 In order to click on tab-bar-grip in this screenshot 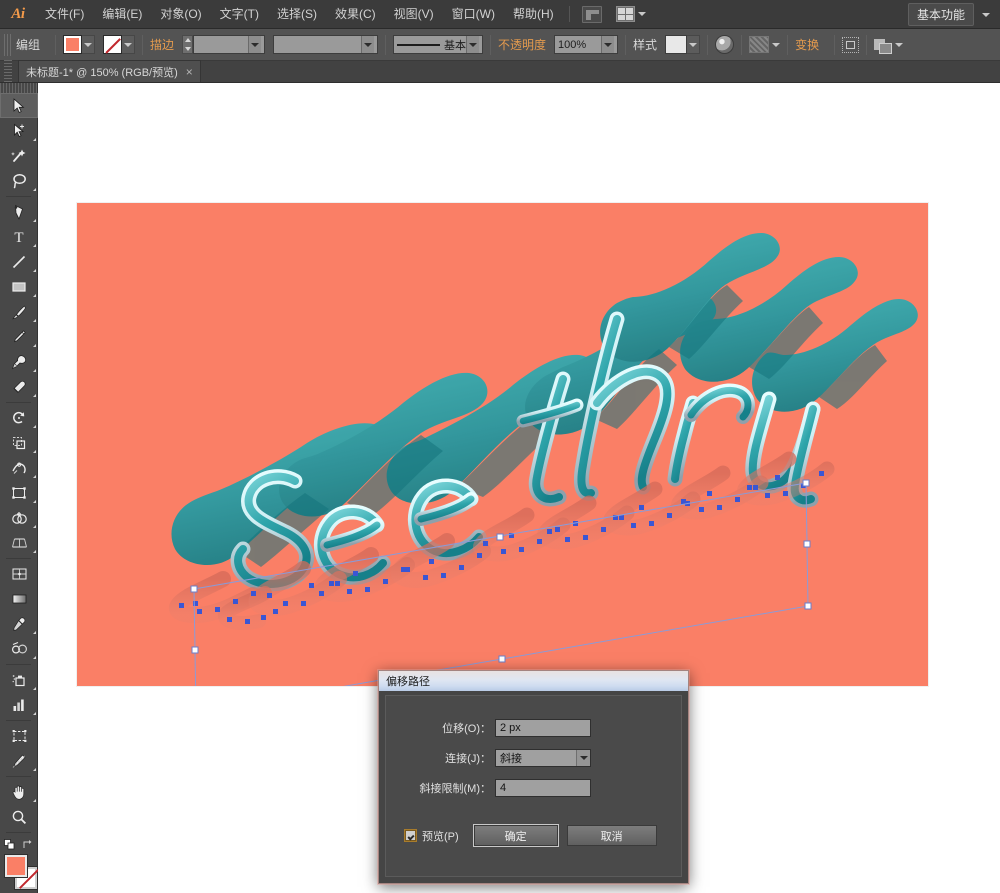, I will do `click(8, 71)`.